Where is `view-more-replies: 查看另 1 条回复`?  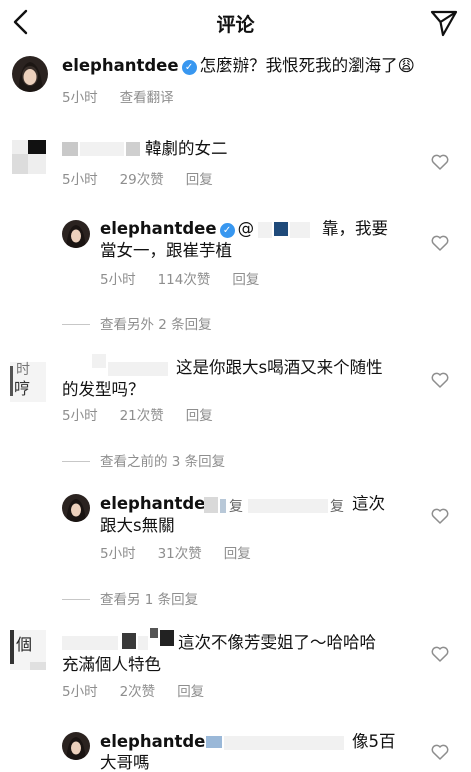
view-more-replies: 查看另 1 条回复 is located at coordinates (130, 598).